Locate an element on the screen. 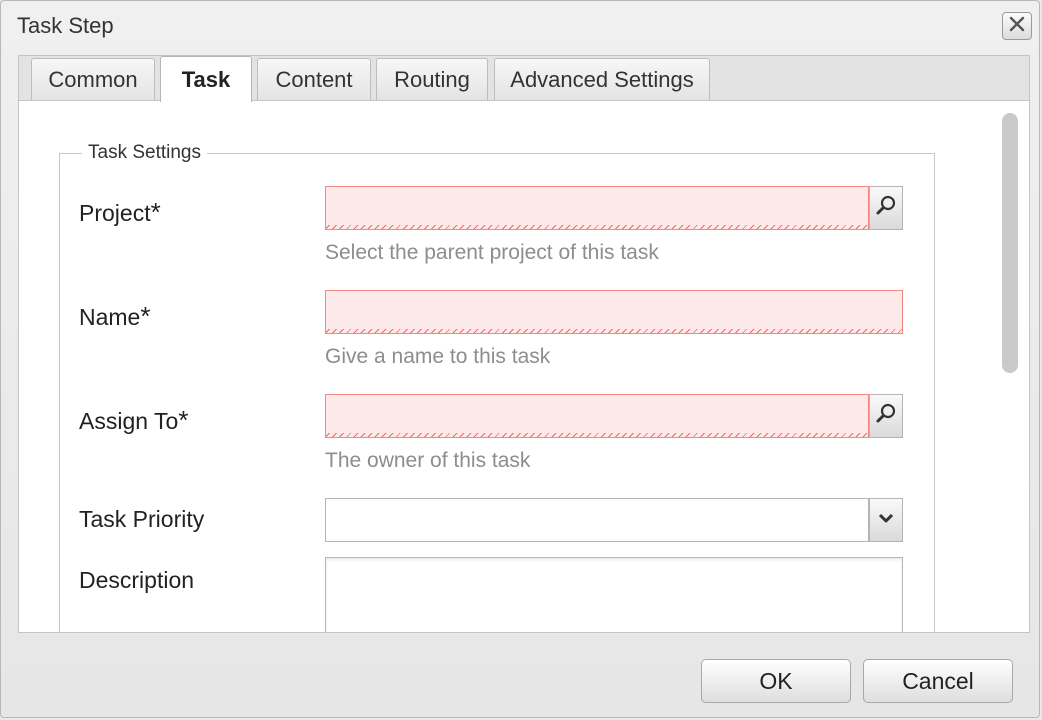  tab-advanced-settings: Advanced Settings is located at coordinates (602, 79).